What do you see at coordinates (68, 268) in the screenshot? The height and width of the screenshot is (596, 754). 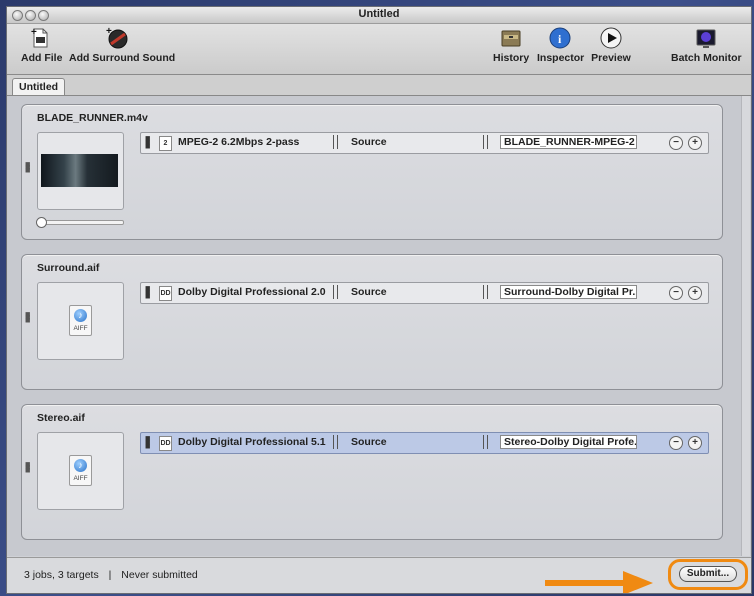 I see `job-source-name: Surround.aif` at bounding box center [68, 268].